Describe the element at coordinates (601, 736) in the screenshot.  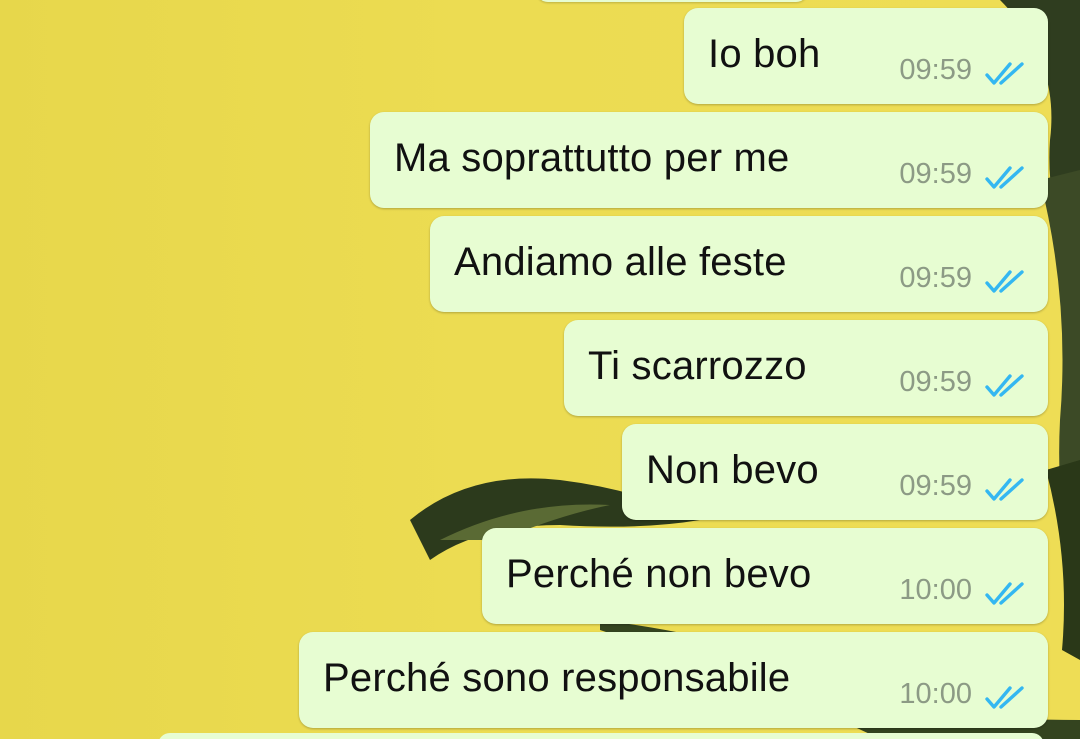
I see `next-message-bubble-edge` at that location.